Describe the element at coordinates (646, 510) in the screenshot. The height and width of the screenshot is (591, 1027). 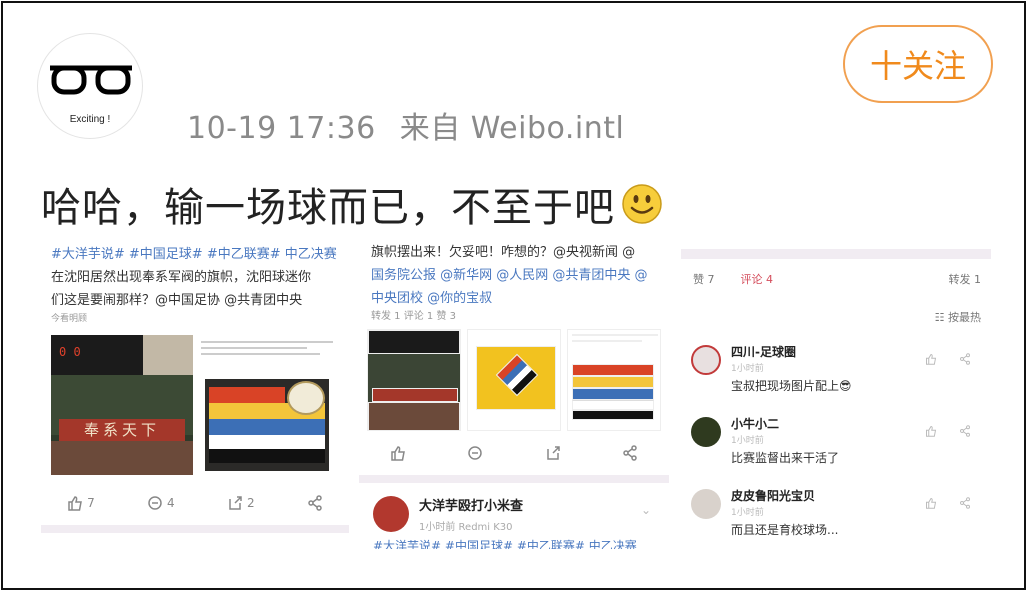
I see `chevron-down-icon: ⌄` at that location.